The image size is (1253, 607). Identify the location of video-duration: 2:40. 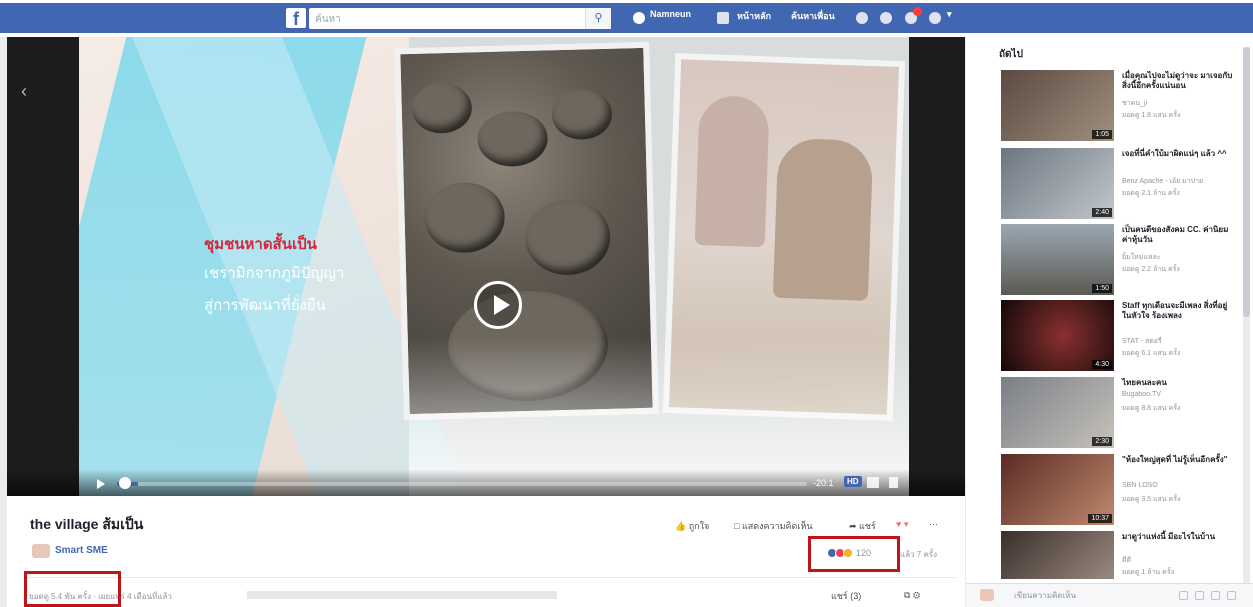
(1102, 212).